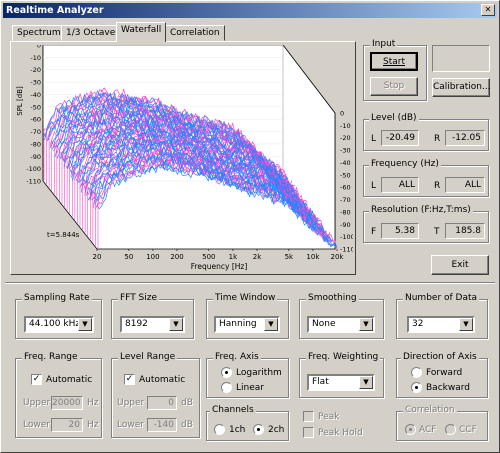 This screenshot has height=453, width=500. What do you see at coordinates (37, 403) in the screenshot?
I see `freq-upper-label: Upper` at bounding box center [37, 403].